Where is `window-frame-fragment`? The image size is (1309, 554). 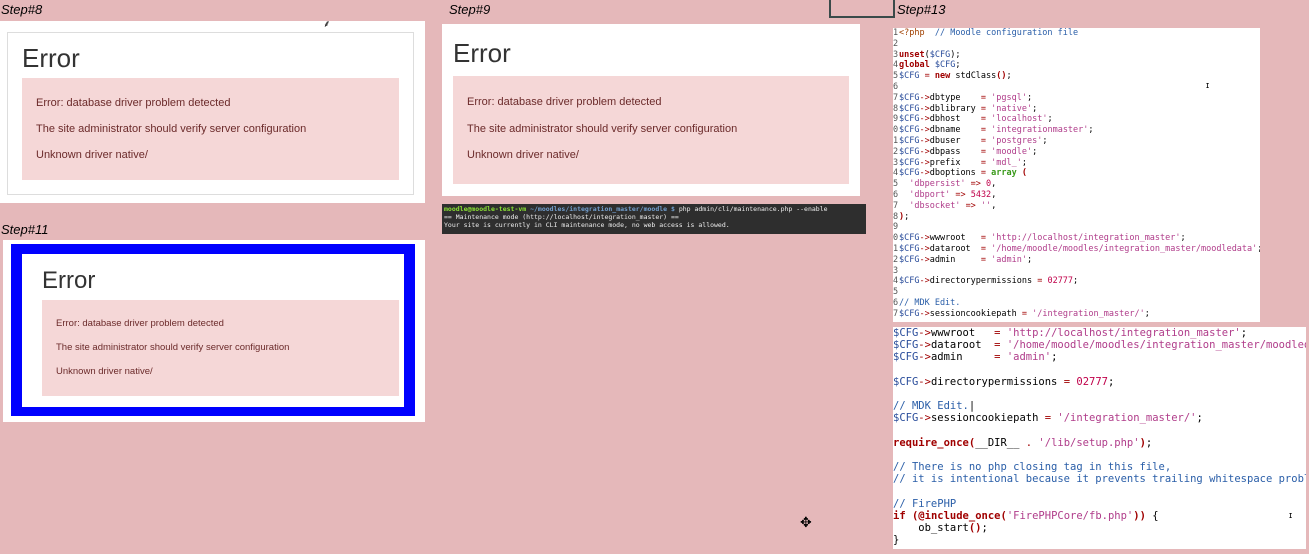
window-frame-fragment is located at coordinates (862, 9).